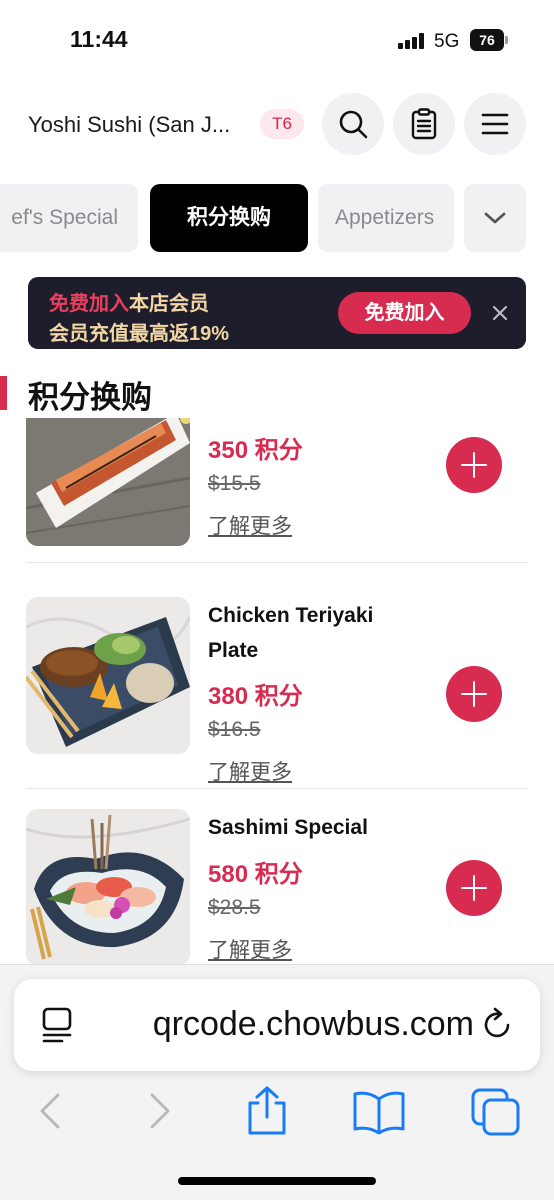 The height and width of the screenshot is (1200, 554). I want to click on tabs-icon, so click(496, 1112).